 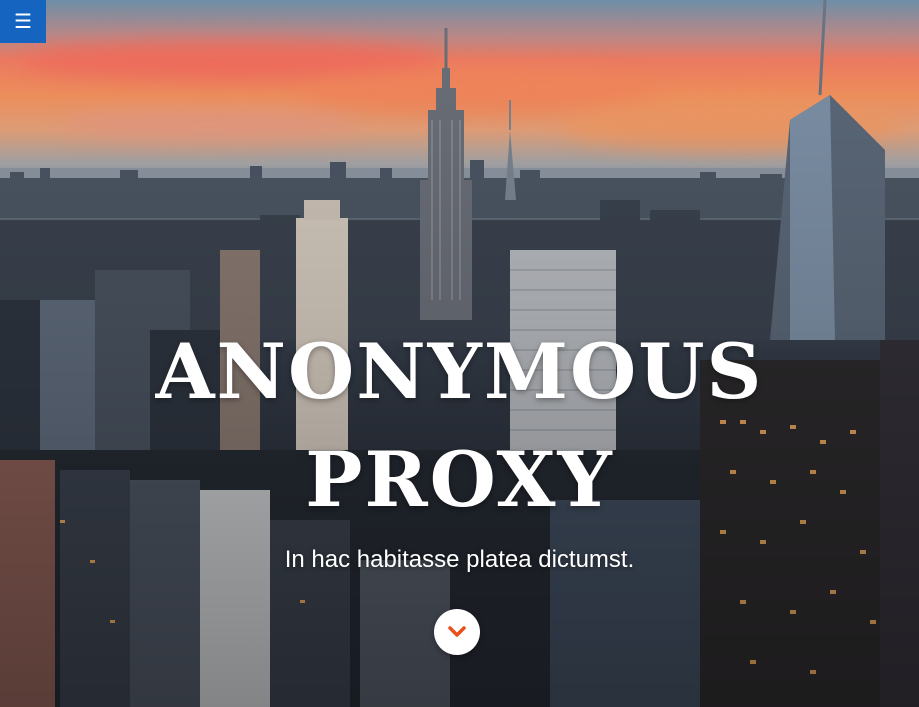 I want to click on menu-button: ☰, so click(x=23, y=21).